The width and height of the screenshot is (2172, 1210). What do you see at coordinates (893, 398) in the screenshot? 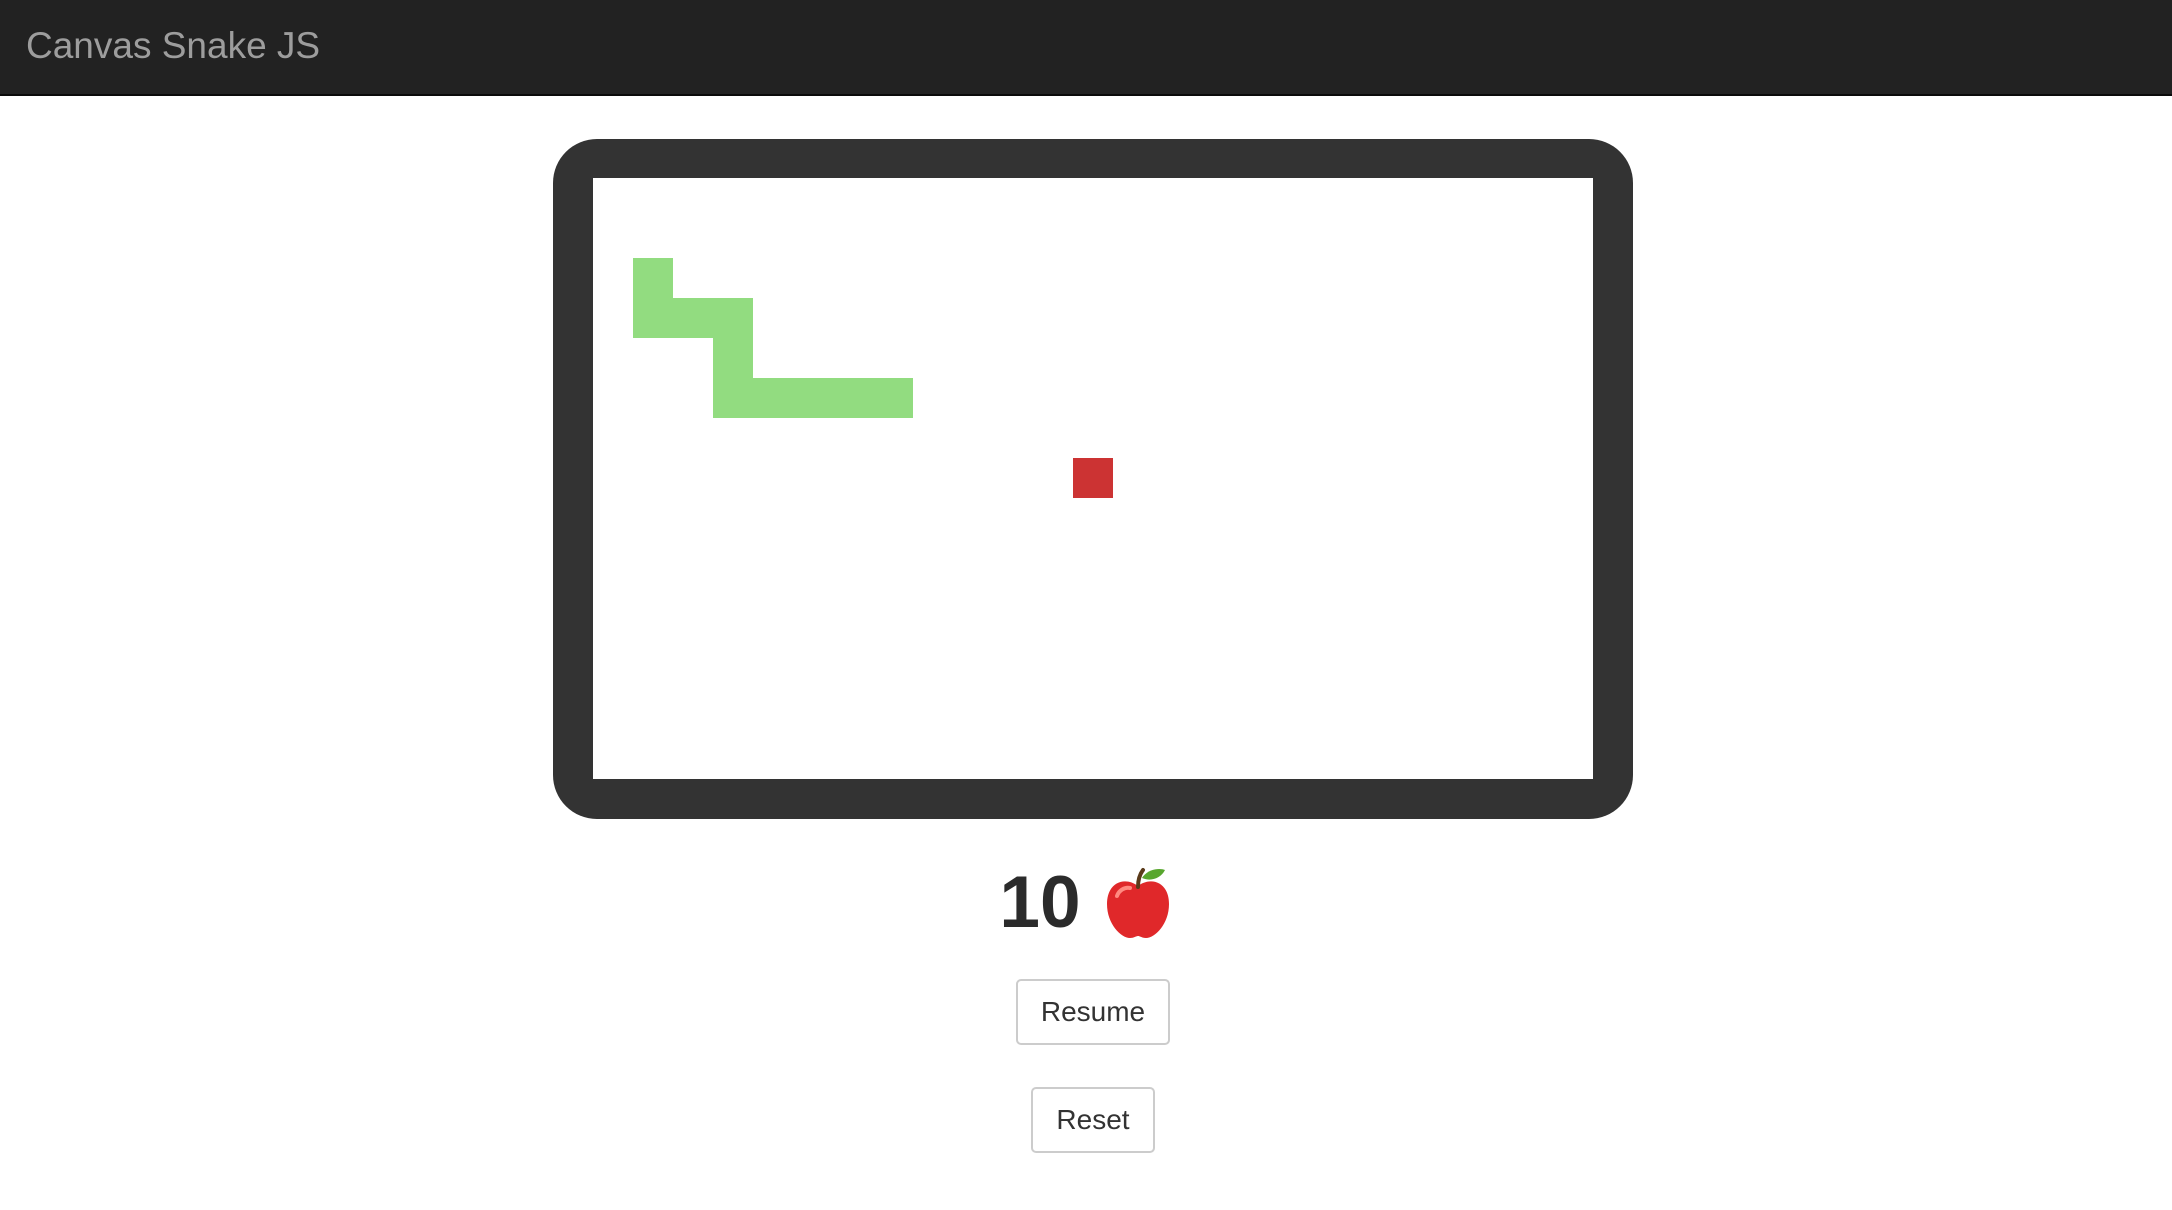
I see `snake-head` at bounding box center [893, 398].